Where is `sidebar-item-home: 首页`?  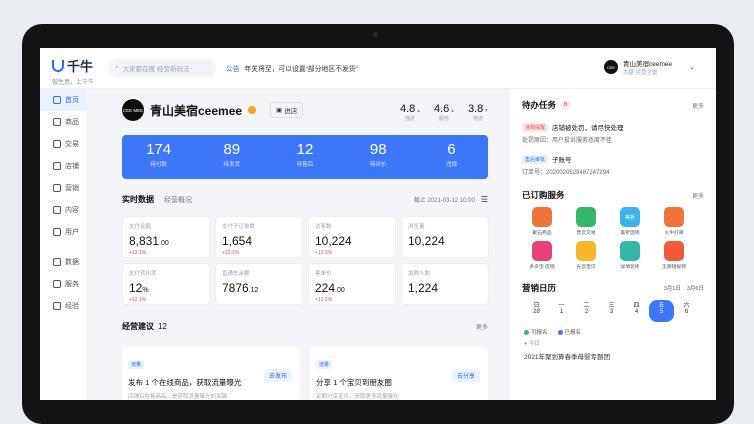
sidebar-item-home: 首页 is located at coordinates (63, 100).